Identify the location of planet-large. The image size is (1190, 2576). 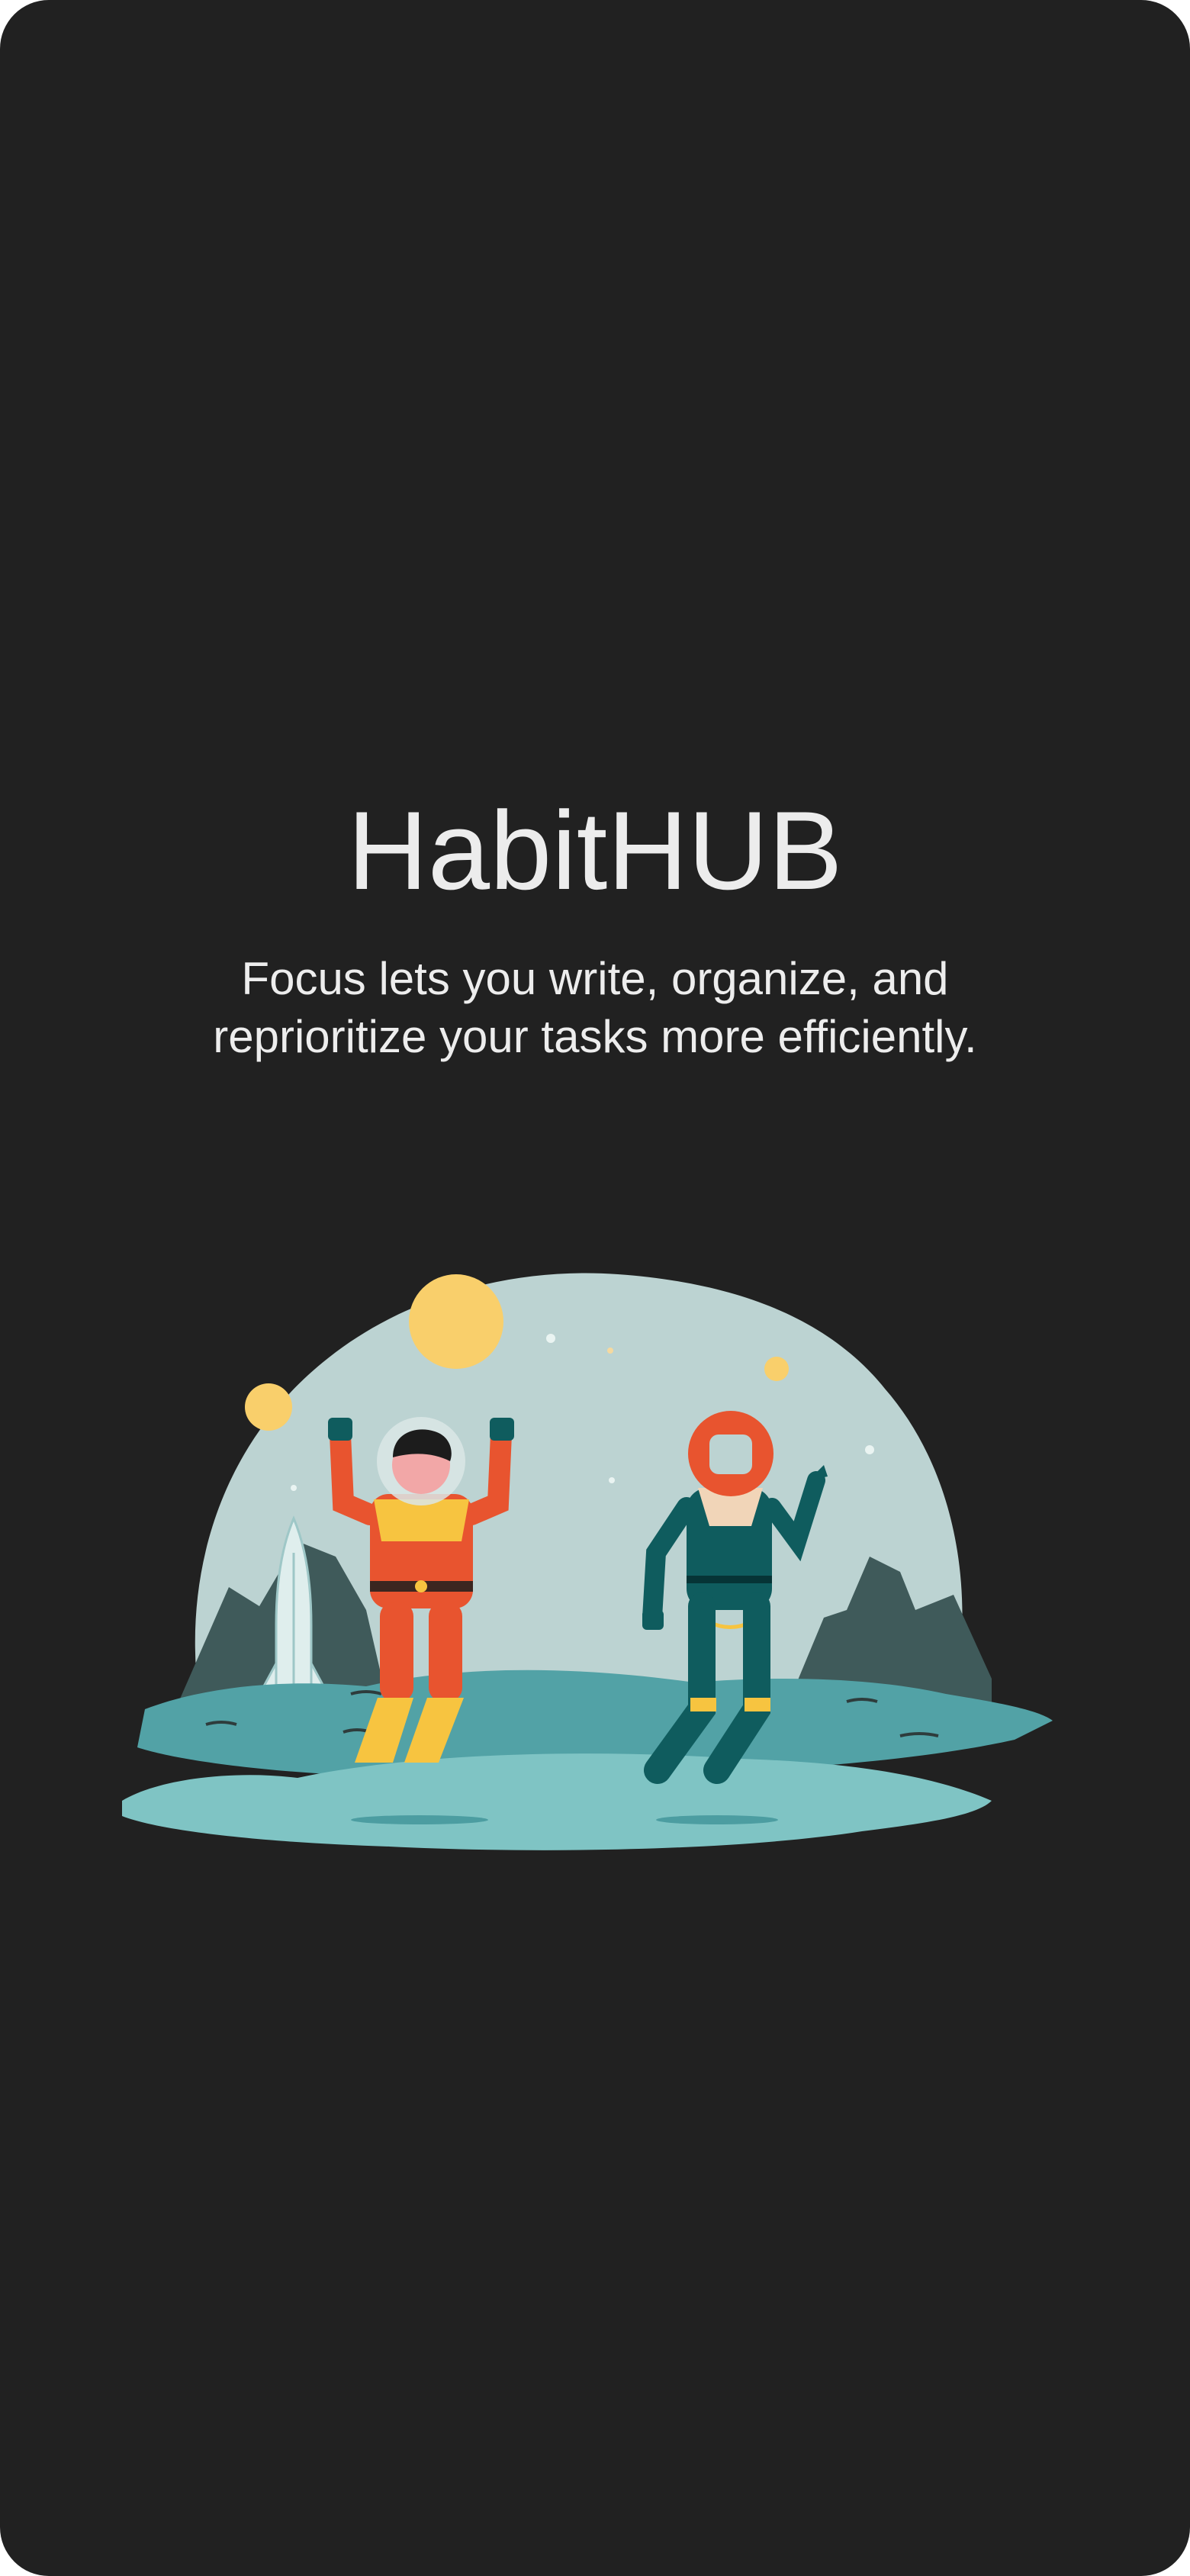
(456, 1321).